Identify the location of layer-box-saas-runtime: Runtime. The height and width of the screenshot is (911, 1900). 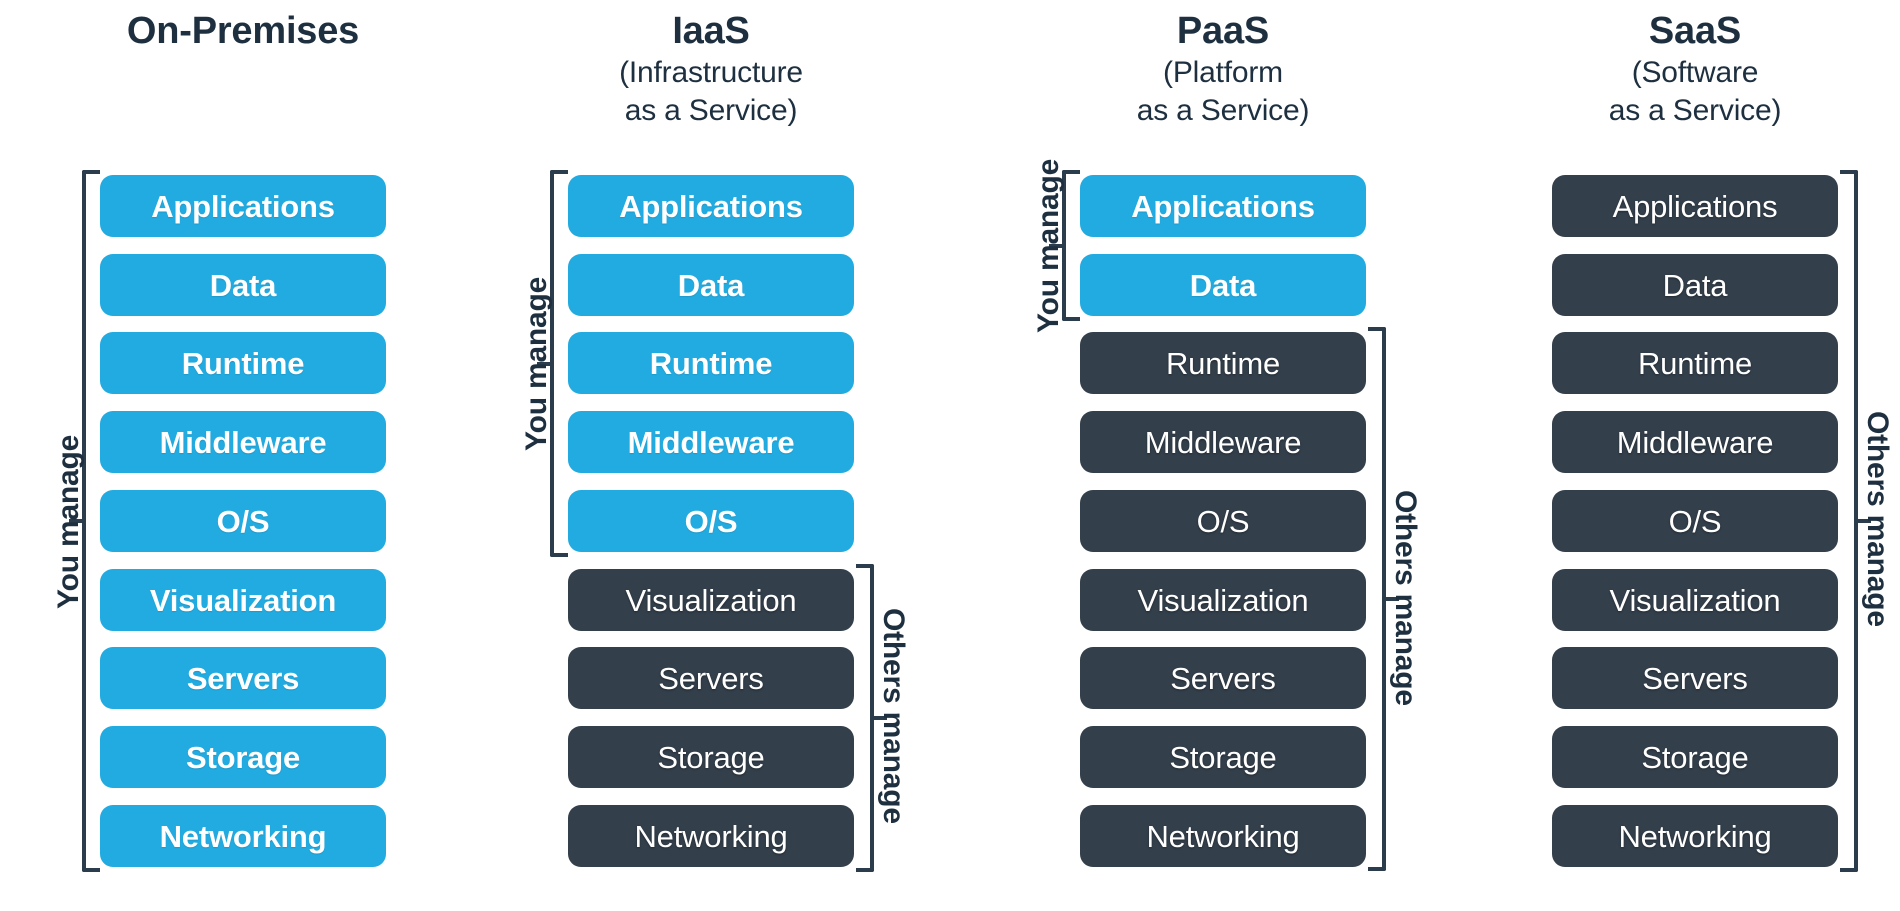
(1695, 363).